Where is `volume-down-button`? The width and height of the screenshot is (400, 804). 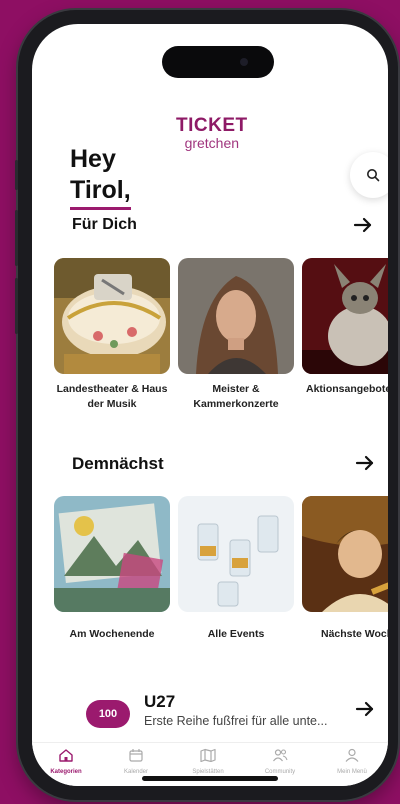 volume-down-button is located at coordinates (16, 306).